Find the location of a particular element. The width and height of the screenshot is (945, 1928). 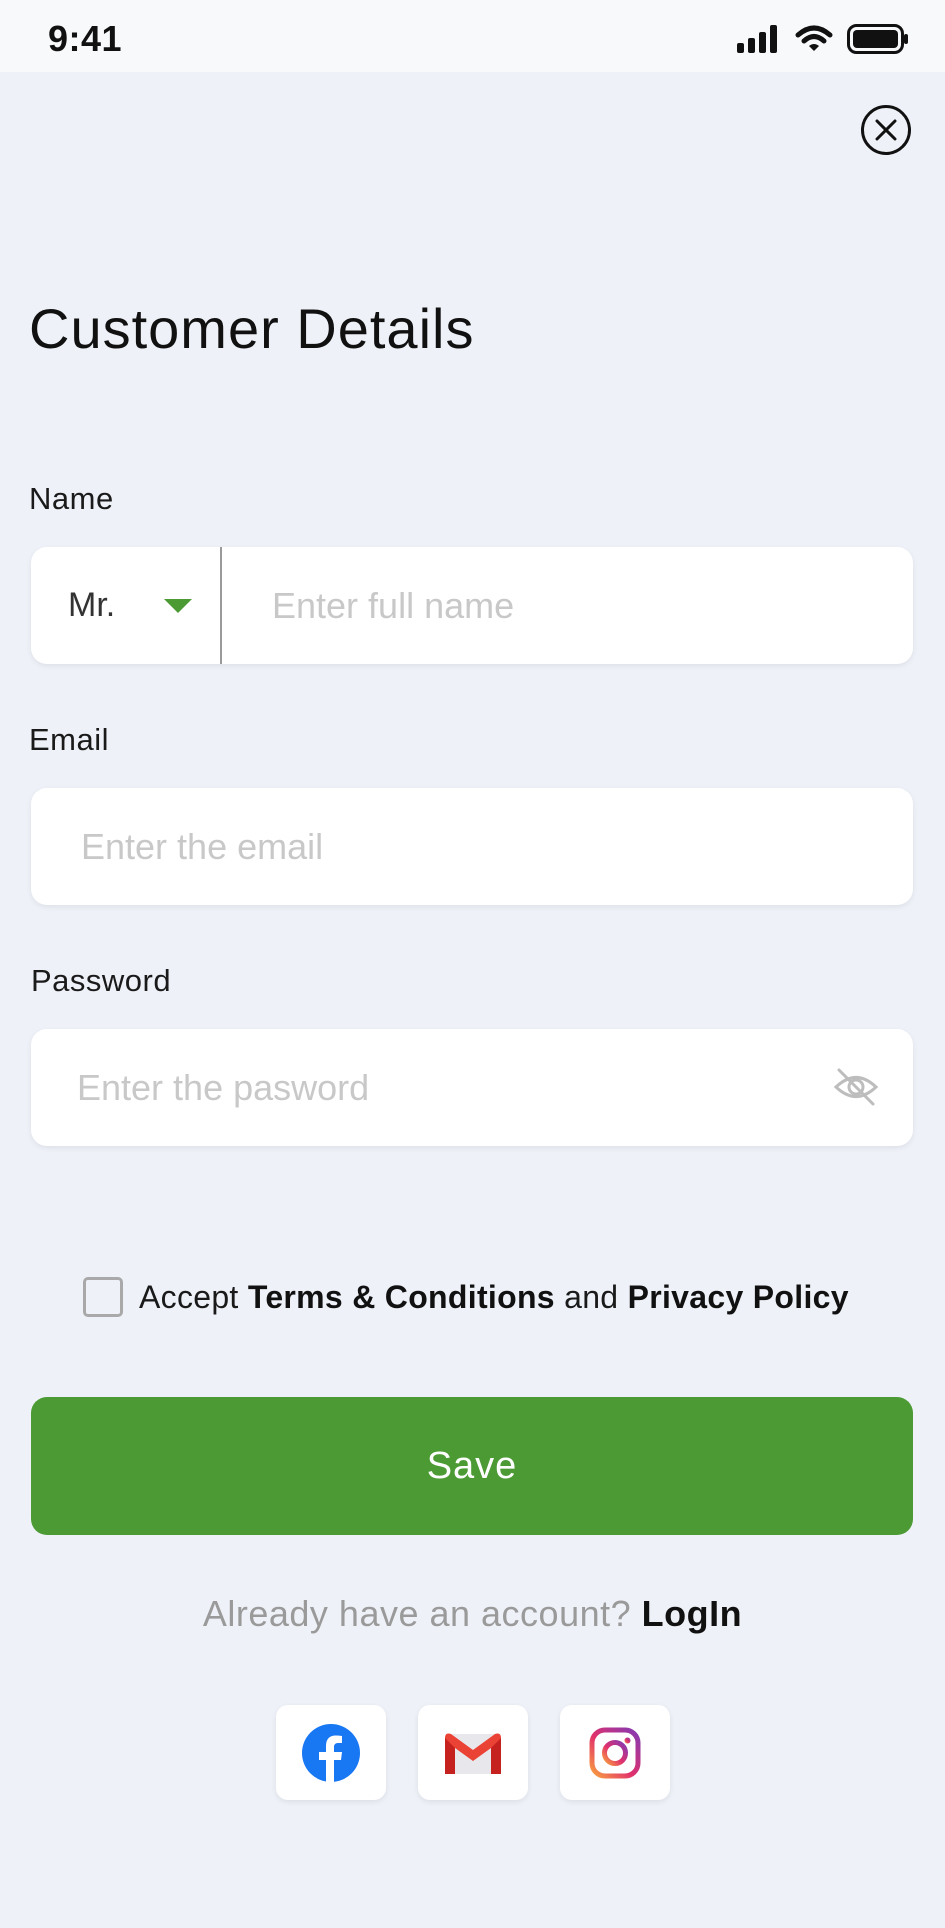

login-prompt: Already have an account? is located at coordinates (417, 1613).